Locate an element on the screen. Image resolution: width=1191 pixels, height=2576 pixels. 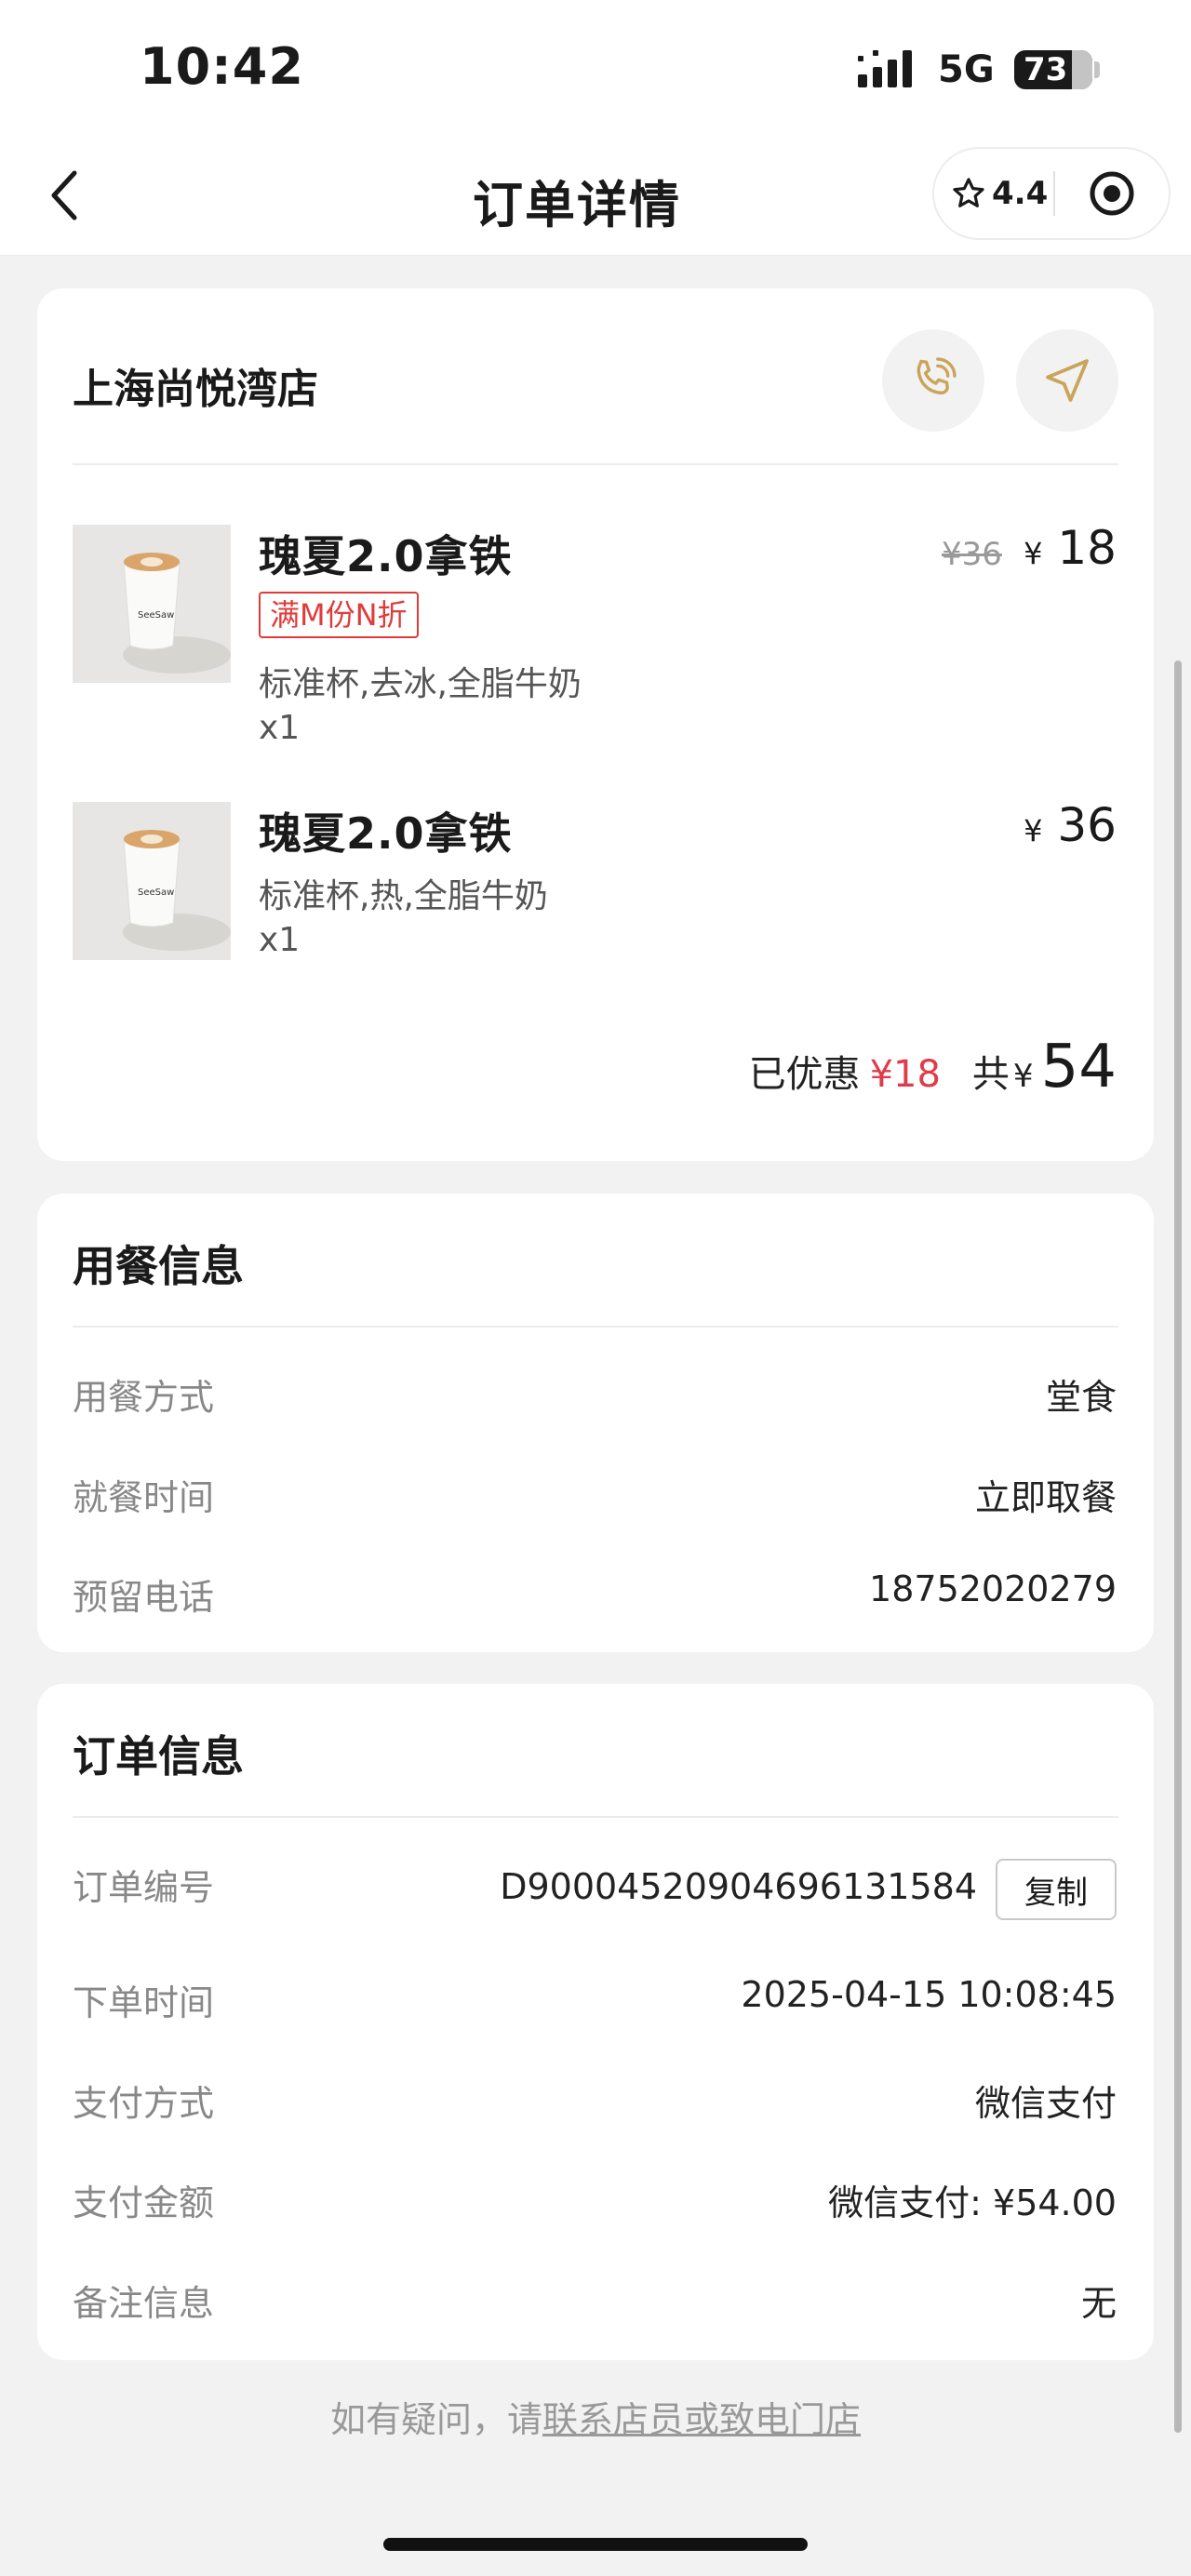
item-price: ¥ 36 is located at coordinates (1070, 825).